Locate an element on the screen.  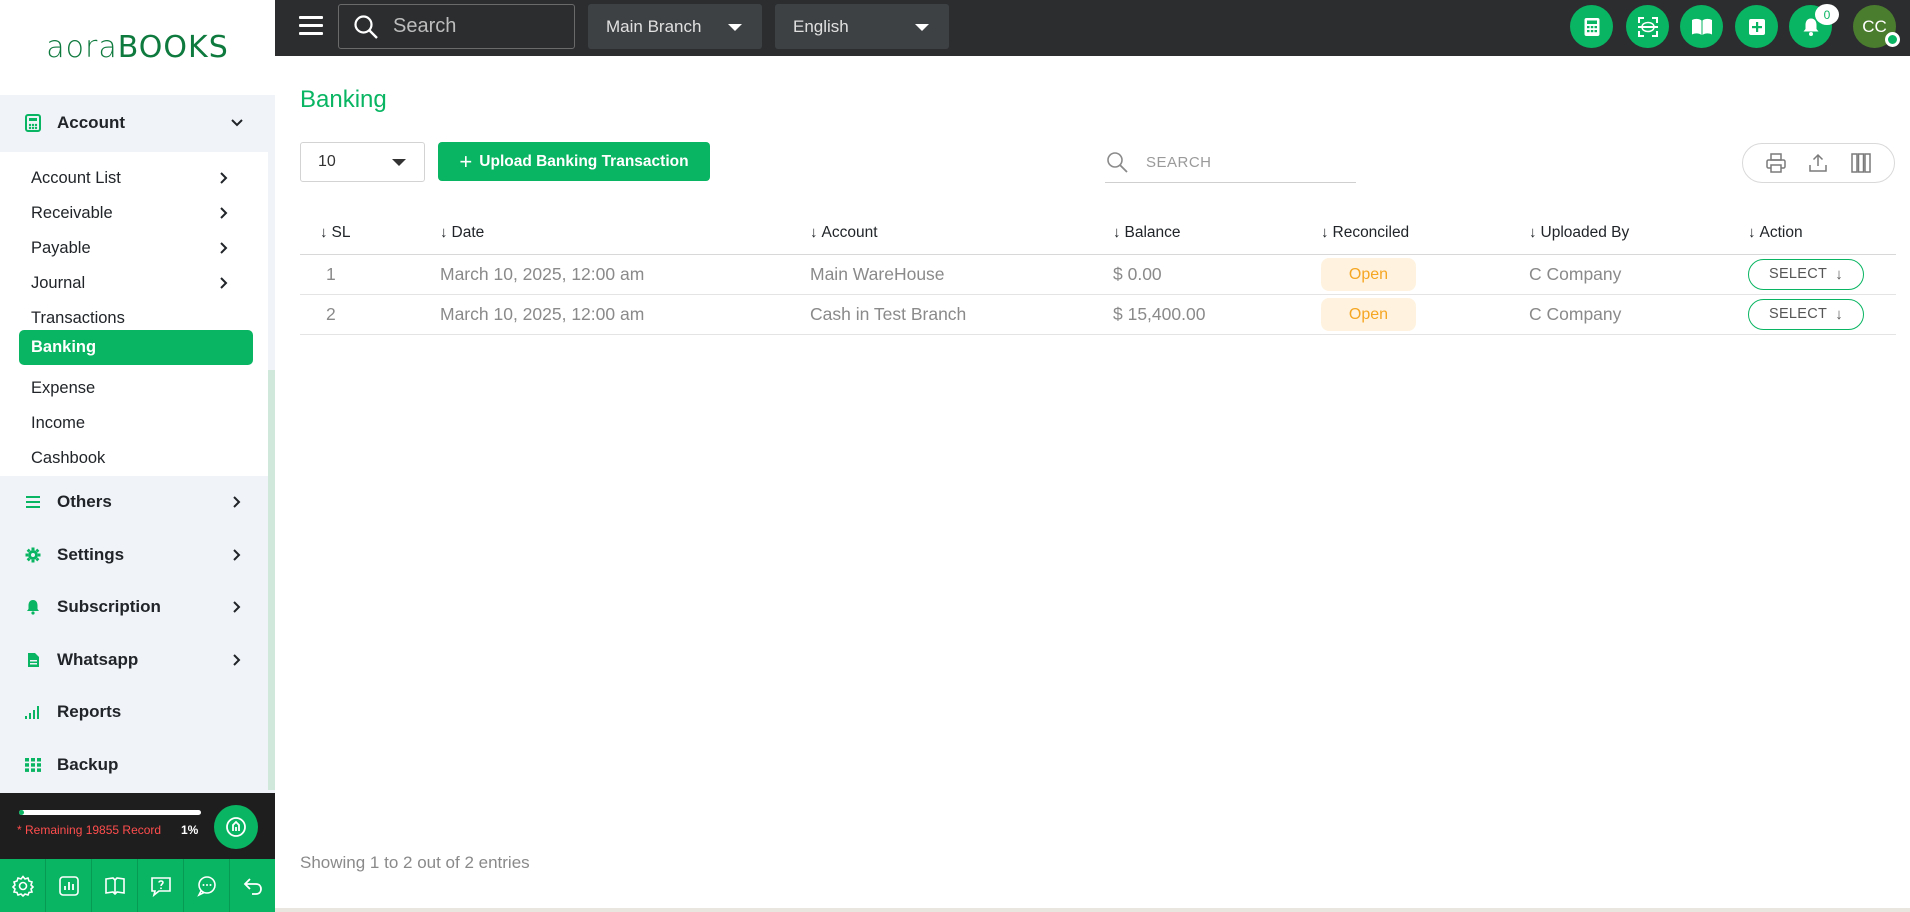
footer-help-button is located at coordinates (161, 885).